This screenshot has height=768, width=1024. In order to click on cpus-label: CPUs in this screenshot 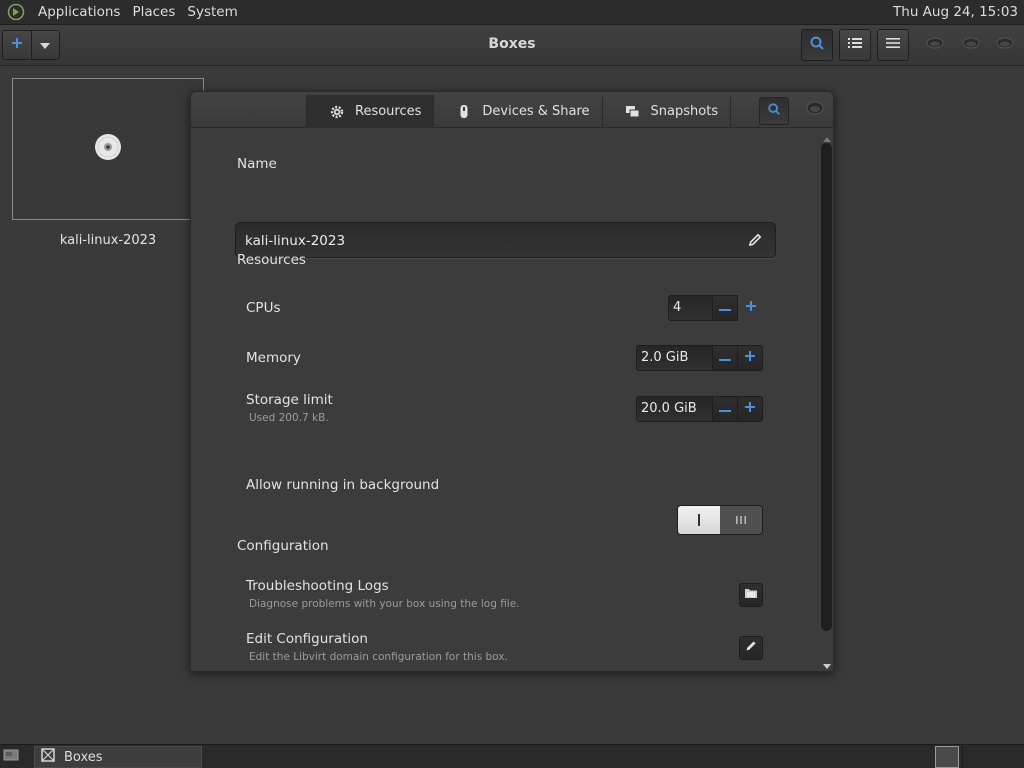, I will do `click(263, 308)`.